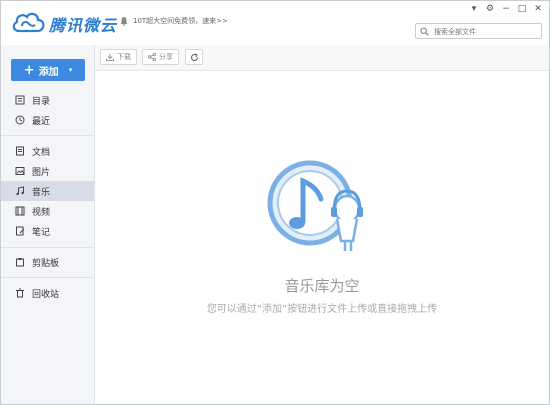 The height and width of the screenshot is (405, 550). What do you see at coordinates (71, 70) in the screenshot?
I see `caret-down-icon: ▾` at bounding box center [71, 70].